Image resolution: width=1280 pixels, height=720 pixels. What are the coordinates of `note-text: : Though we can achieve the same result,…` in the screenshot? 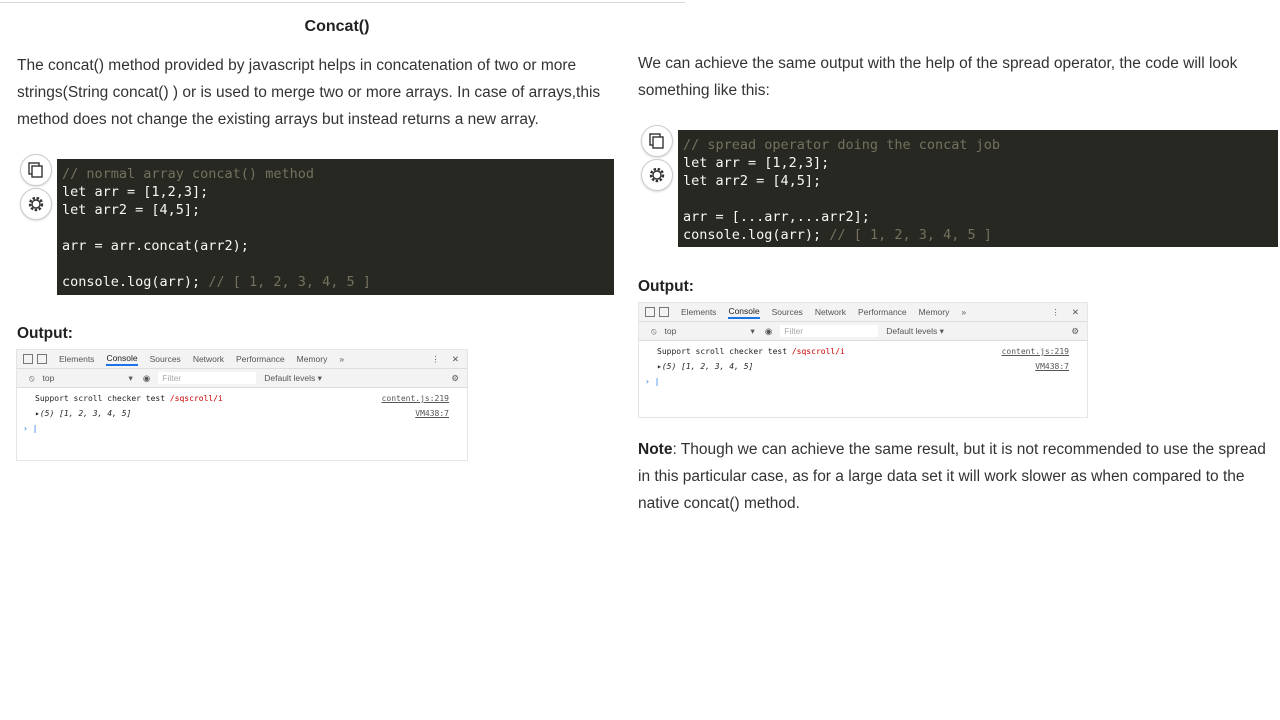 It's located at (952, 476).